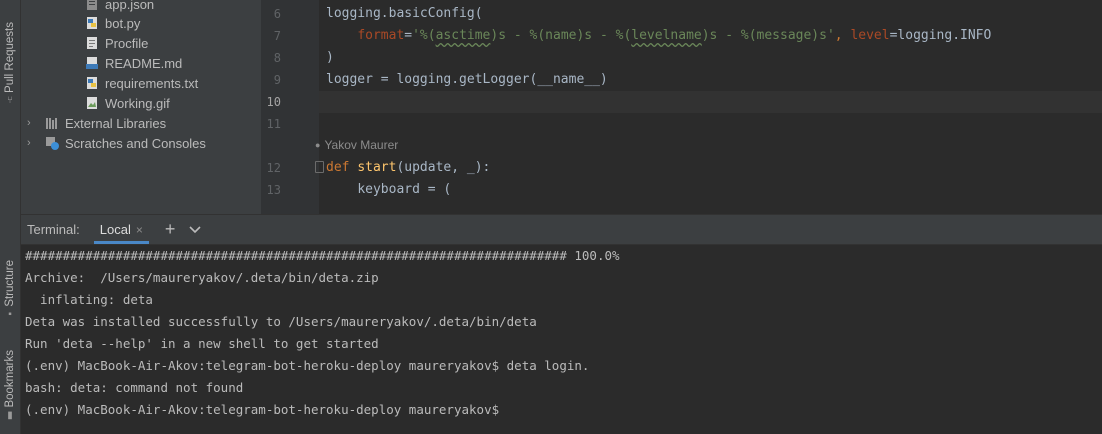 This screenshot has height=434, width=1102. Describe the element at coordinates (277, 36) in the screenshot. I see `line-number: 7` at that location.